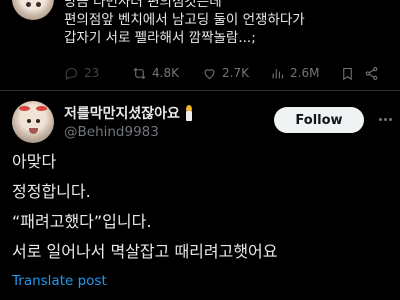 The height and width of the screenshot is (300, 400). What do you see at coordinates (71, 73) in the screenshot?
I see `reply-icon` at bounding box center [71, 73].